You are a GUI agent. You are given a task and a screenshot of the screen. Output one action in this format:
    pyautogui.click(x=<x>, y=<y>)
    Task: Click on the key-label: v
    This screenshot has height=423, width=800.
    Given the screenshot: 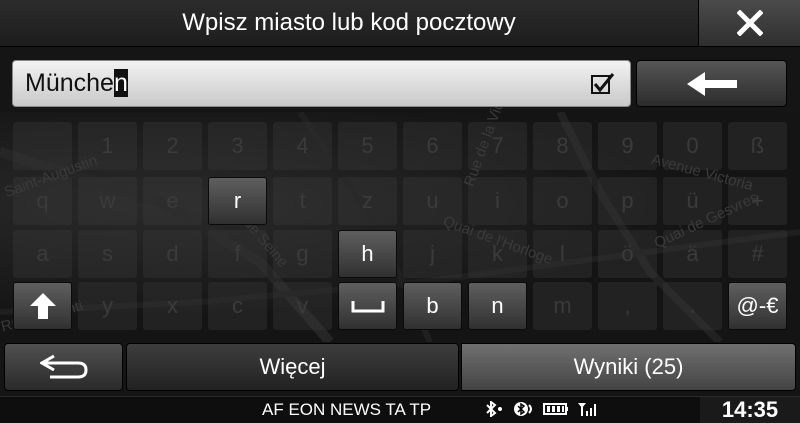 What is the action you would take?
    pyautogui.click(x=302, y=305)
    